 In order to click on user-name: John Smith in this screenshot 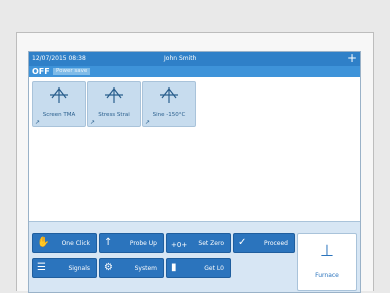, I will do `click(180, 58)`.